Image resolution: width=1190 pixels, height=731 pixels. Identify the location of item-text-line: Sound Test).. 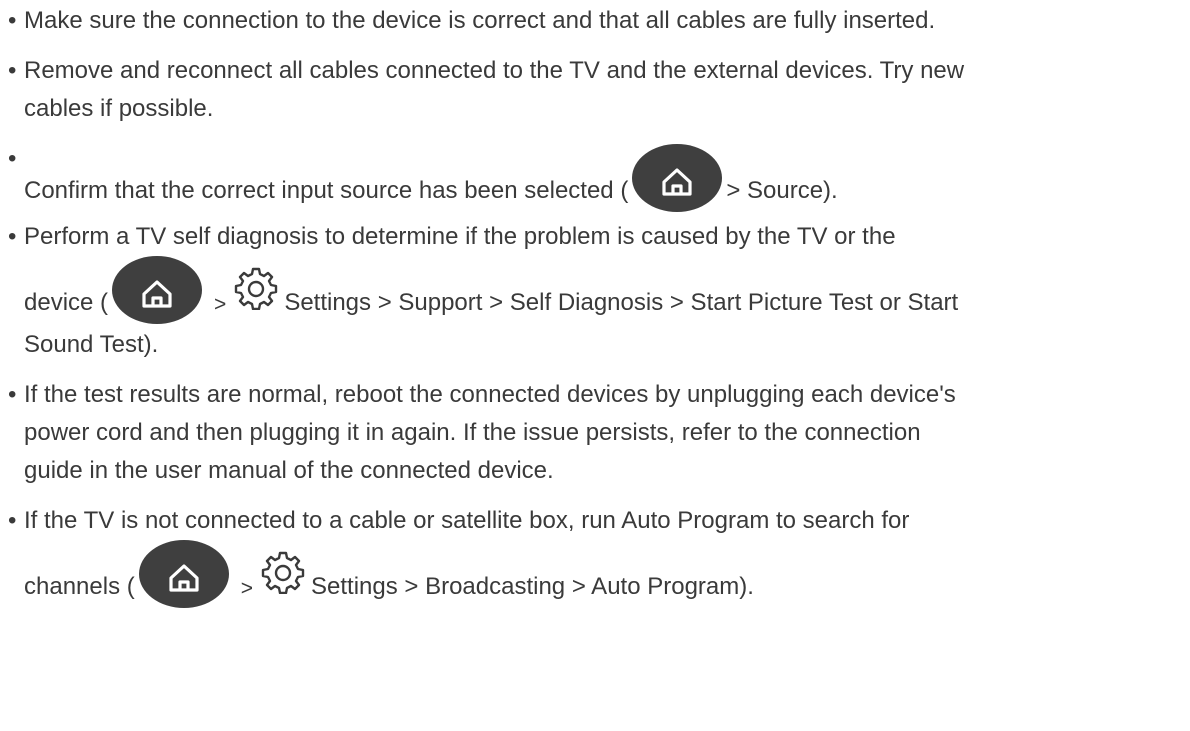
(91, 344).